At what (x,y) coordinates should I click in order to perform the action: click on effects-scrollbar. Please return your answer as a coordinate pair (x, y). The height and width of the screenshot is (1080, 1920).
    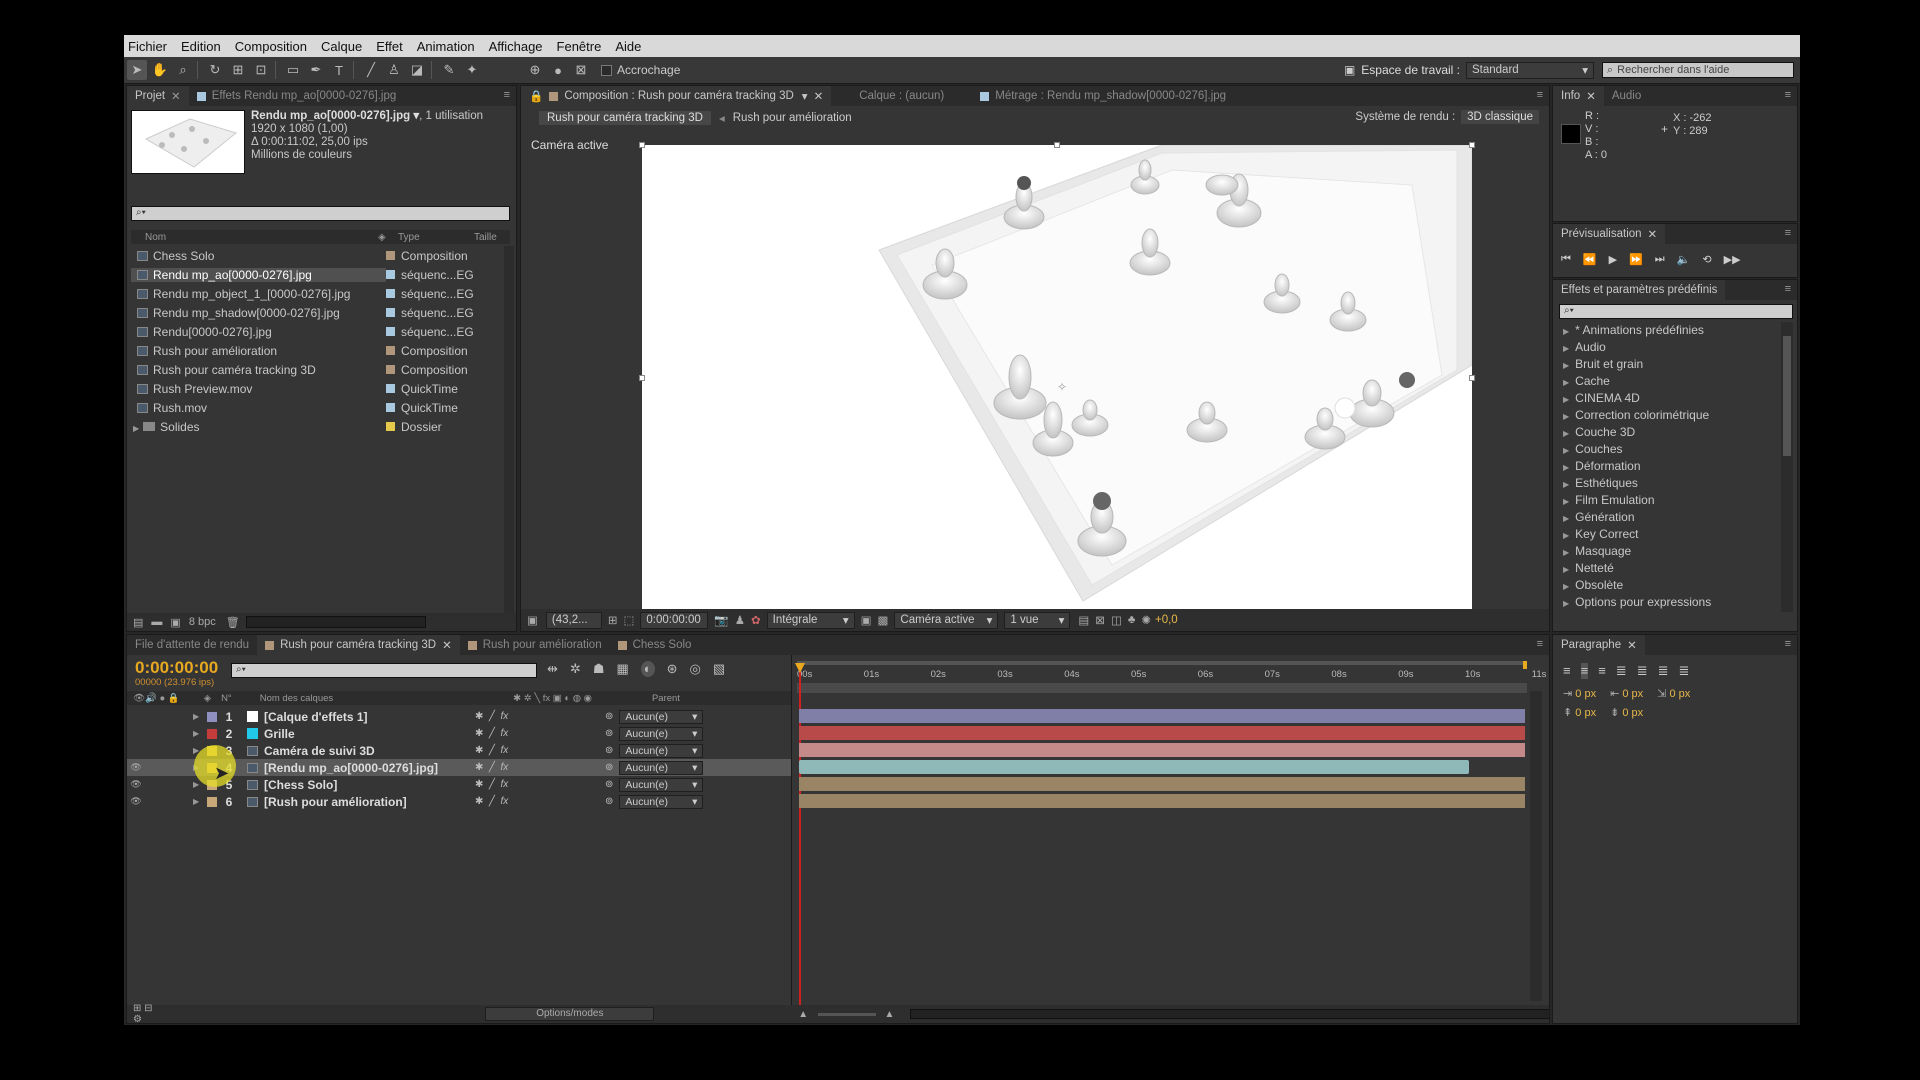
    Looking at the image, I should click on (1787, 467).